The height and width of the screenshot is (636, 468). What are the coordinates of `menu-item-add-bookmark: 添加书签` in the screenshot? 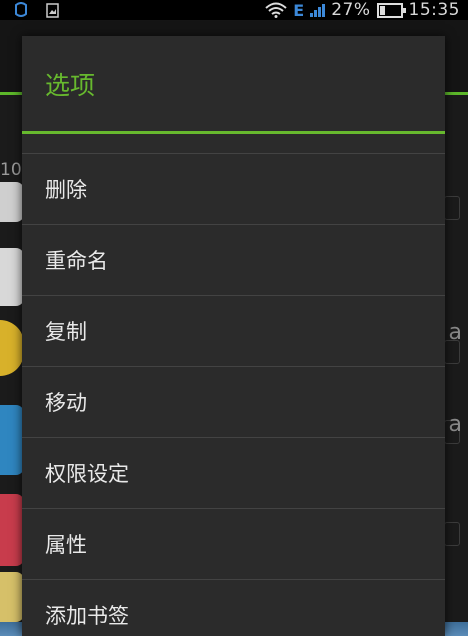 It's located at (233, 607).